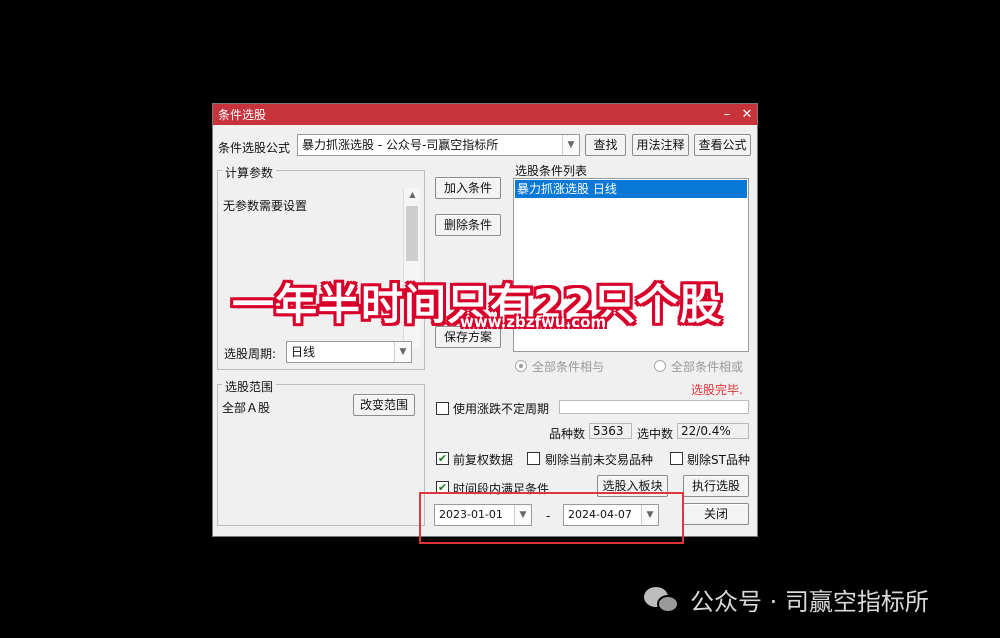 Image resolution: width=1000 pixels, height=638 pixels. Describe the element at coordinates (568, 367) in the screenshot. I see `radio-and-label: 全部条件相与` at that location.